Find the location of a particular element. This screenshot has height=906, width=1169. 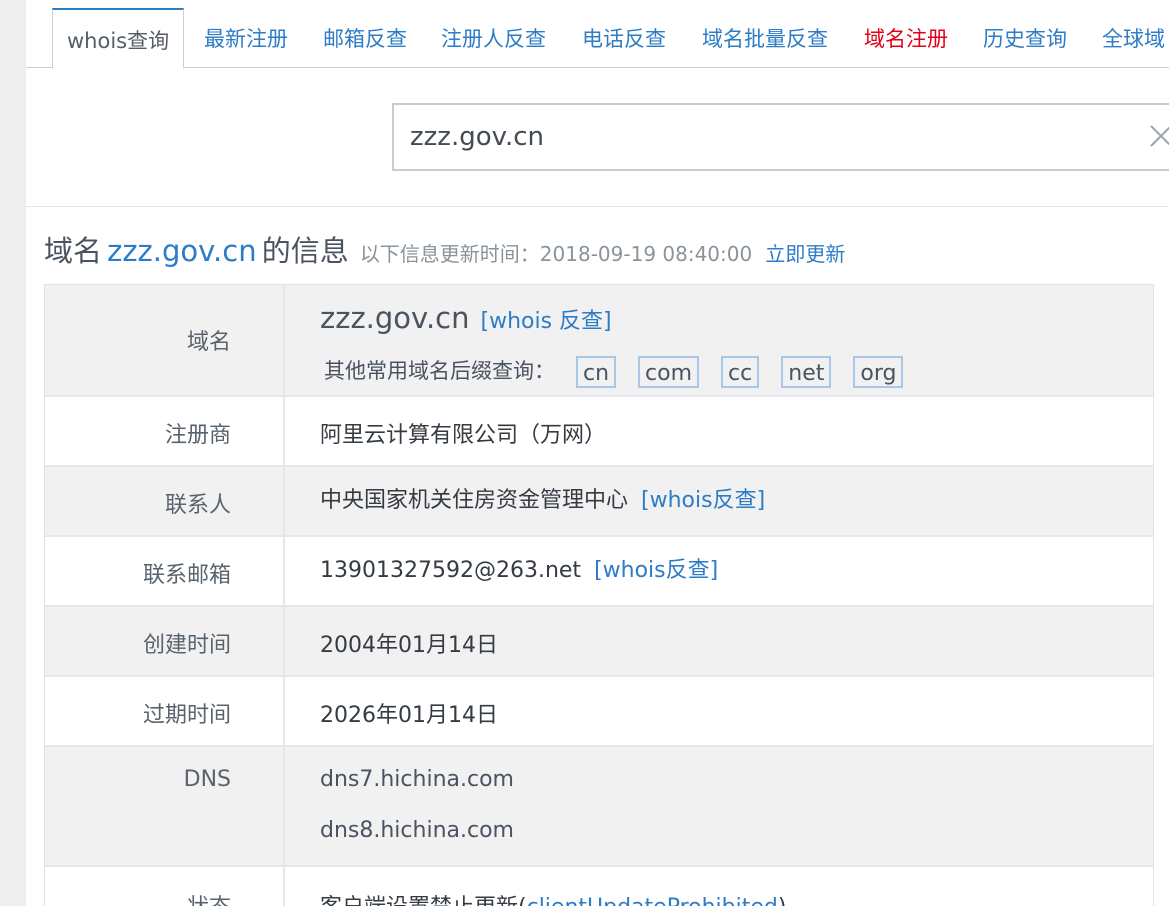

suffix-net: net is located at coordinates (806, 372).